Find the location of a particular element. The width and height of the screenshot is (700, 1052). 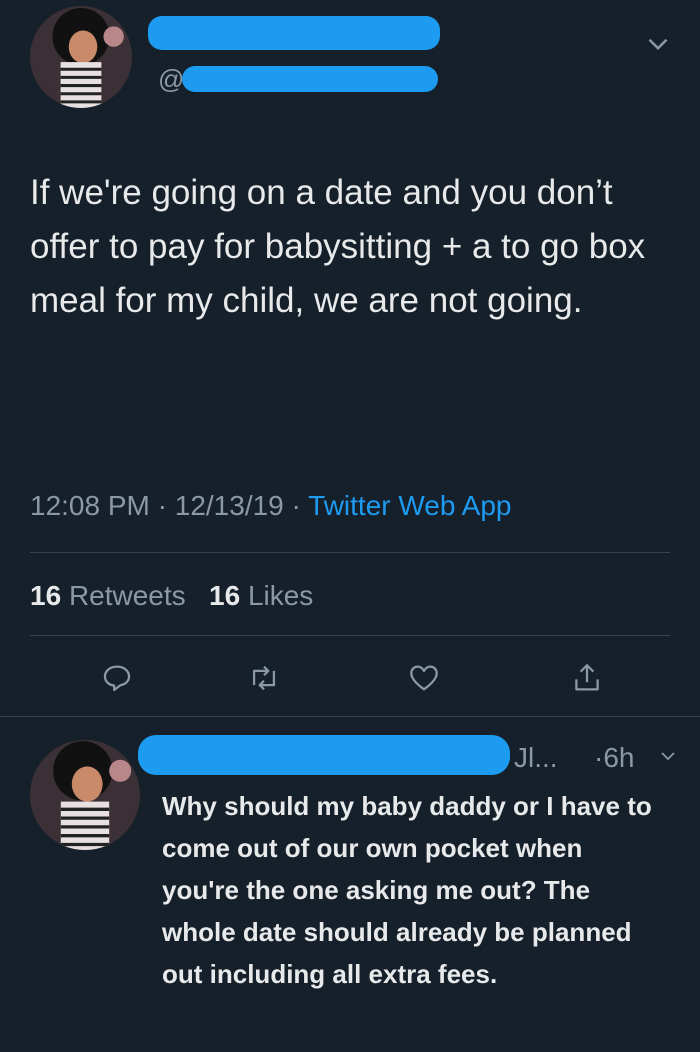

redacted-reply-name is located at coordinates (324, 755).